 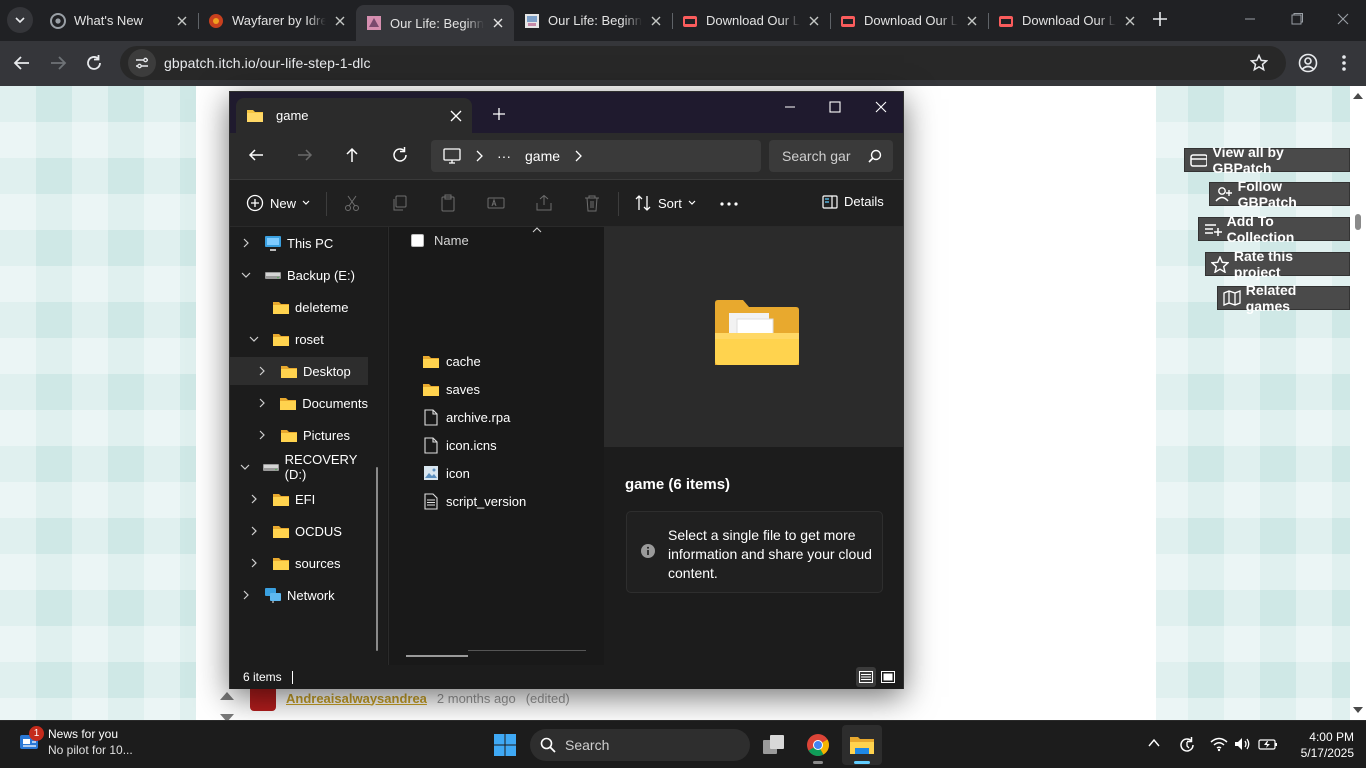 What do you see at coordinates (888, 677) in the screenshot?
I see `tiles-view-button` at bounding box center [888, 677].